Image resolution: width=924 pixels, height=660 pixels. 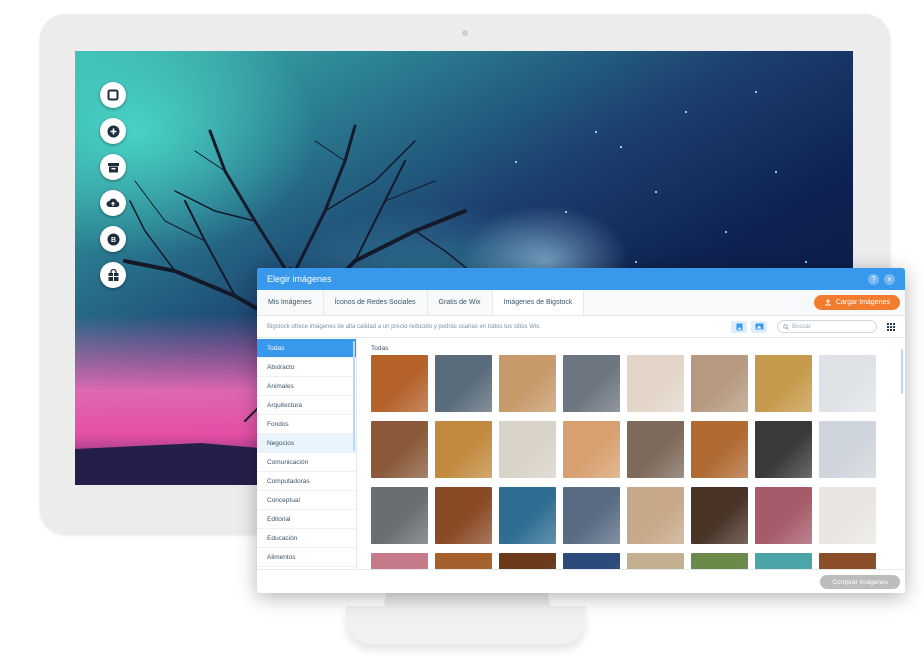 I want to click on help-icon: ?, so click(x=873, y=279).